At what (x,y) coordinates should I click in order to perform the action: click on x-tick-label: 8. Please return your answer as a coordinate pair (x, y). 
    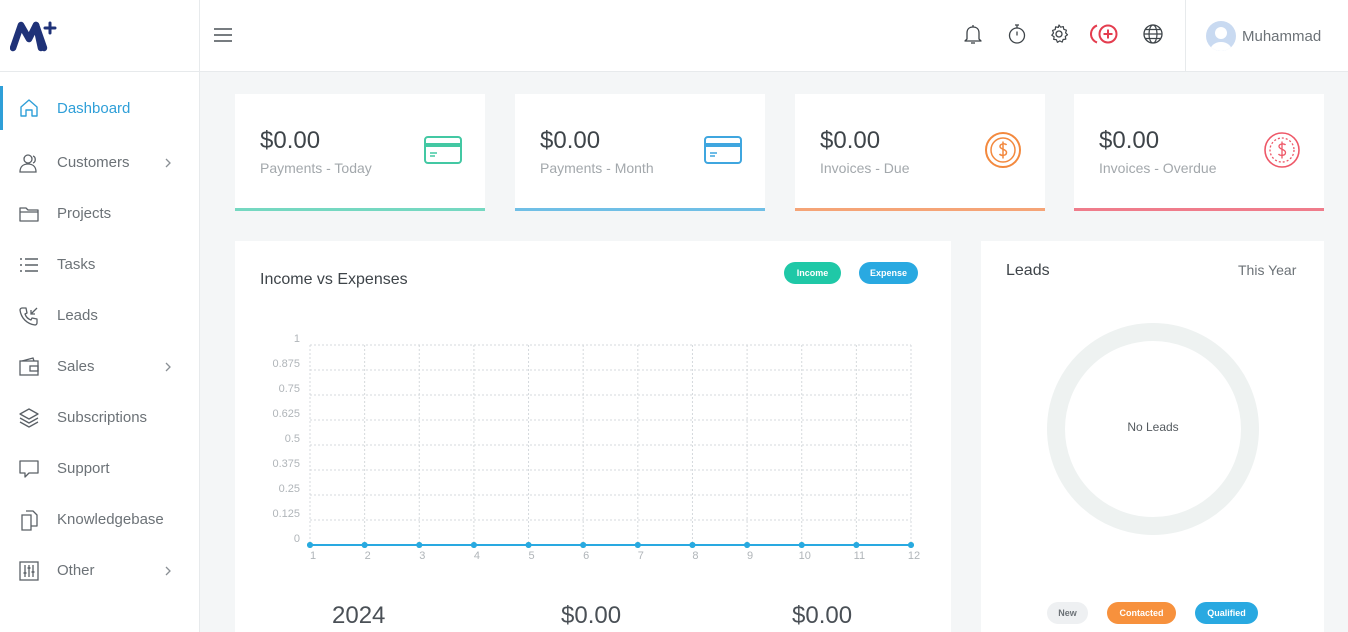
    Looking at the image, I should click on (695, 556).